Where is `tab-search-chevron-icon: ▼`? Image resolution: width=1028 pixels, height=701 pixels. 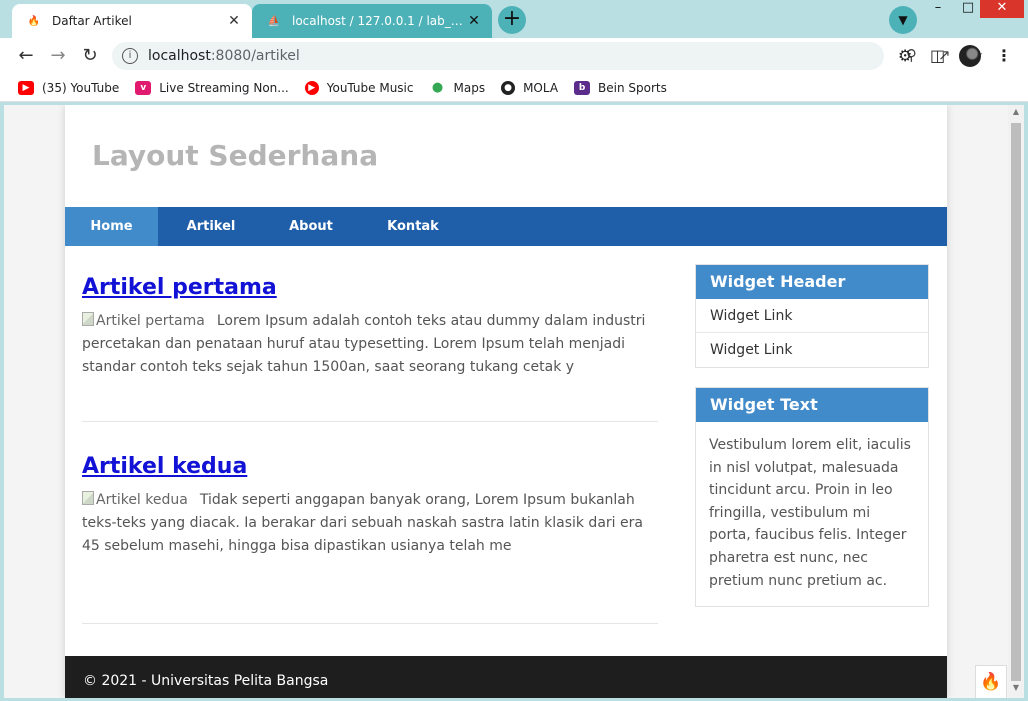
tab-search-chevron-icon: ▼ is located at coordinates (903, 20).